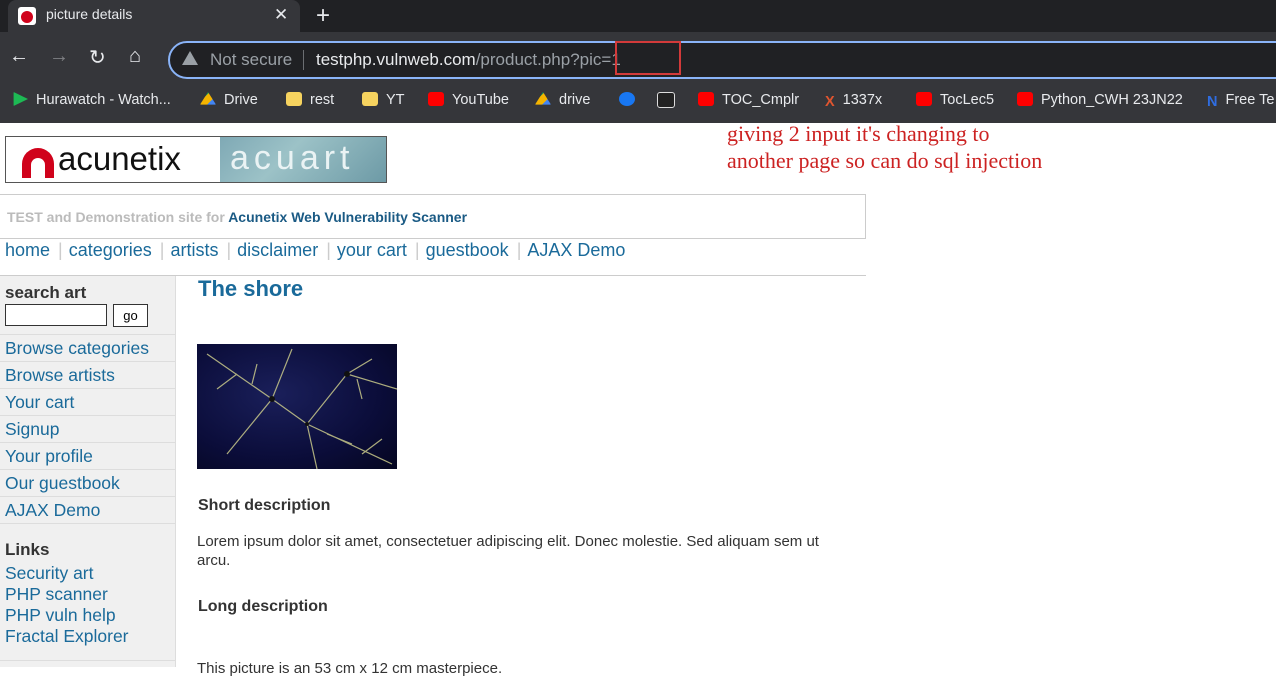 The image size is (1276, 678). I want to click on bookmark-drive: Drive, so click(229, 100).